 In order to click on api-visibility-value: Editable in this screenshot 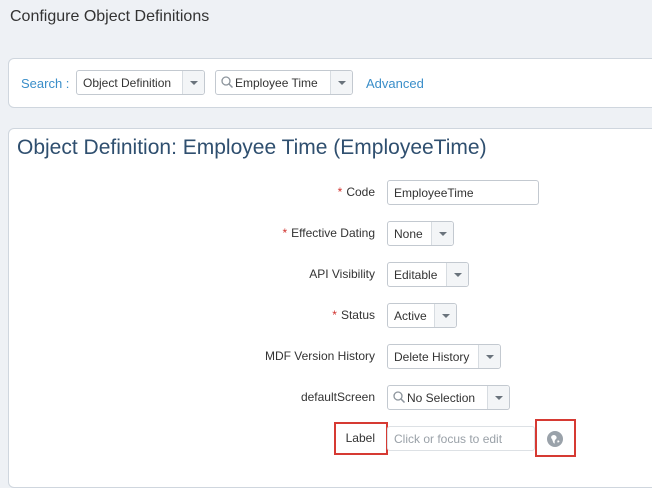, I will do `click(416, 275)`.